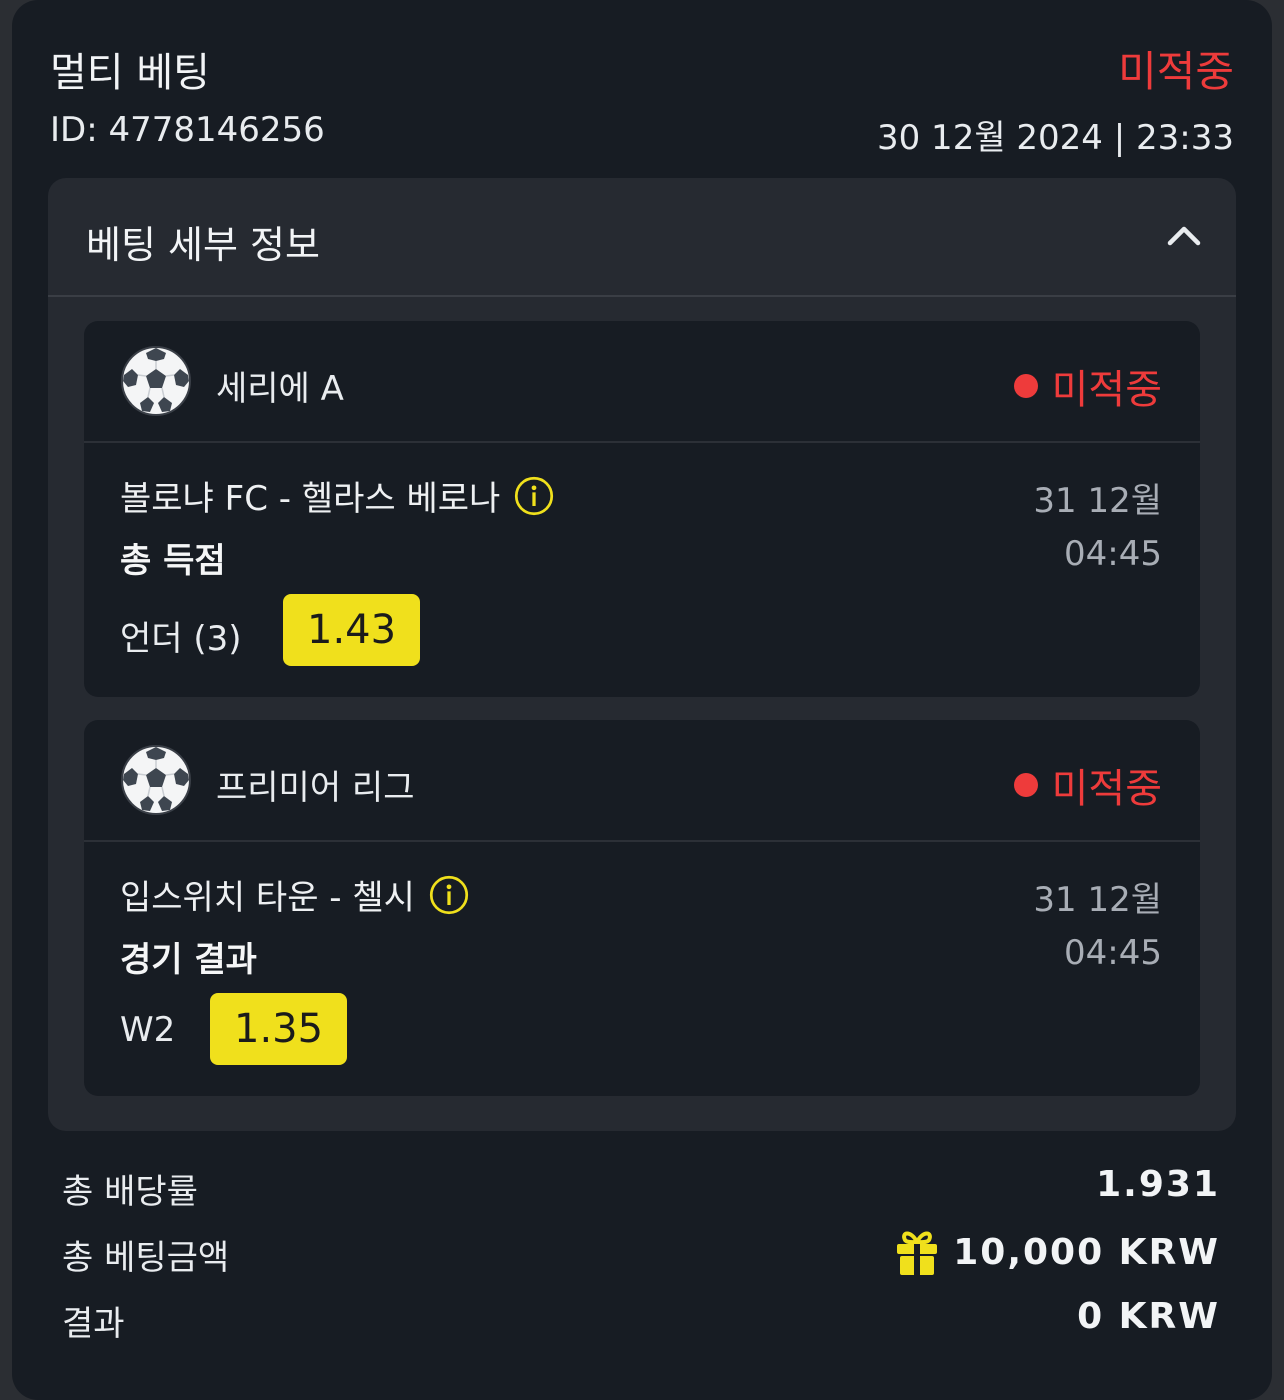  Describe the element at coordinates (188, 960) in the screenshot. I see `market-name: 경기 결과` at that location.